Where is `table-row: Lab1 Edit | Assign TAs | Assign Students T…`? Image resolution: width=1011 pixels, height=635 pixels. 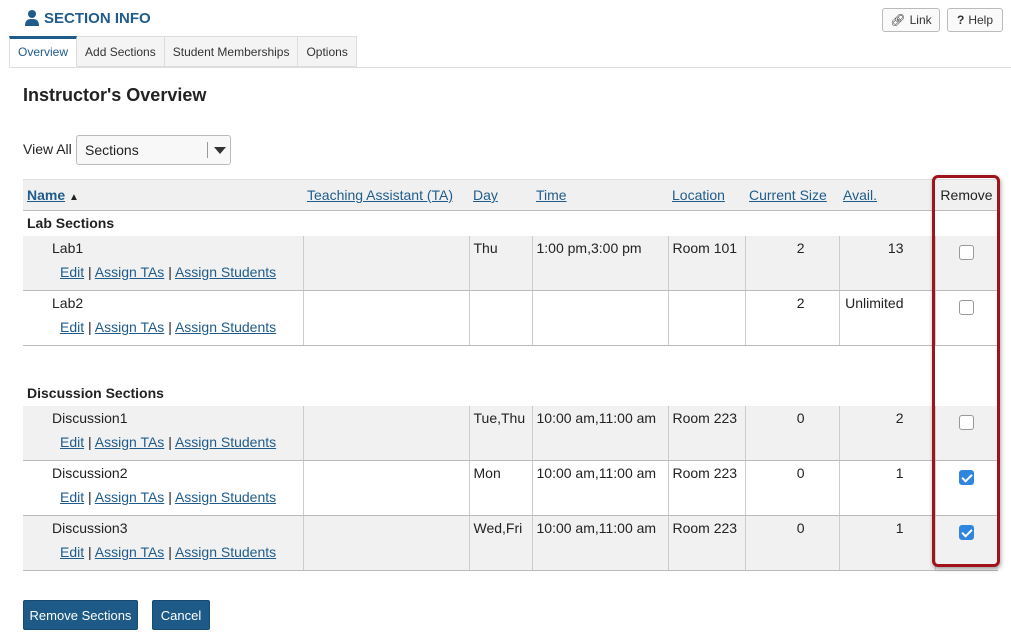 table-row: Lab1 Edit | Assign TAs | Assign Students T… is located at coordinates (510, 263).